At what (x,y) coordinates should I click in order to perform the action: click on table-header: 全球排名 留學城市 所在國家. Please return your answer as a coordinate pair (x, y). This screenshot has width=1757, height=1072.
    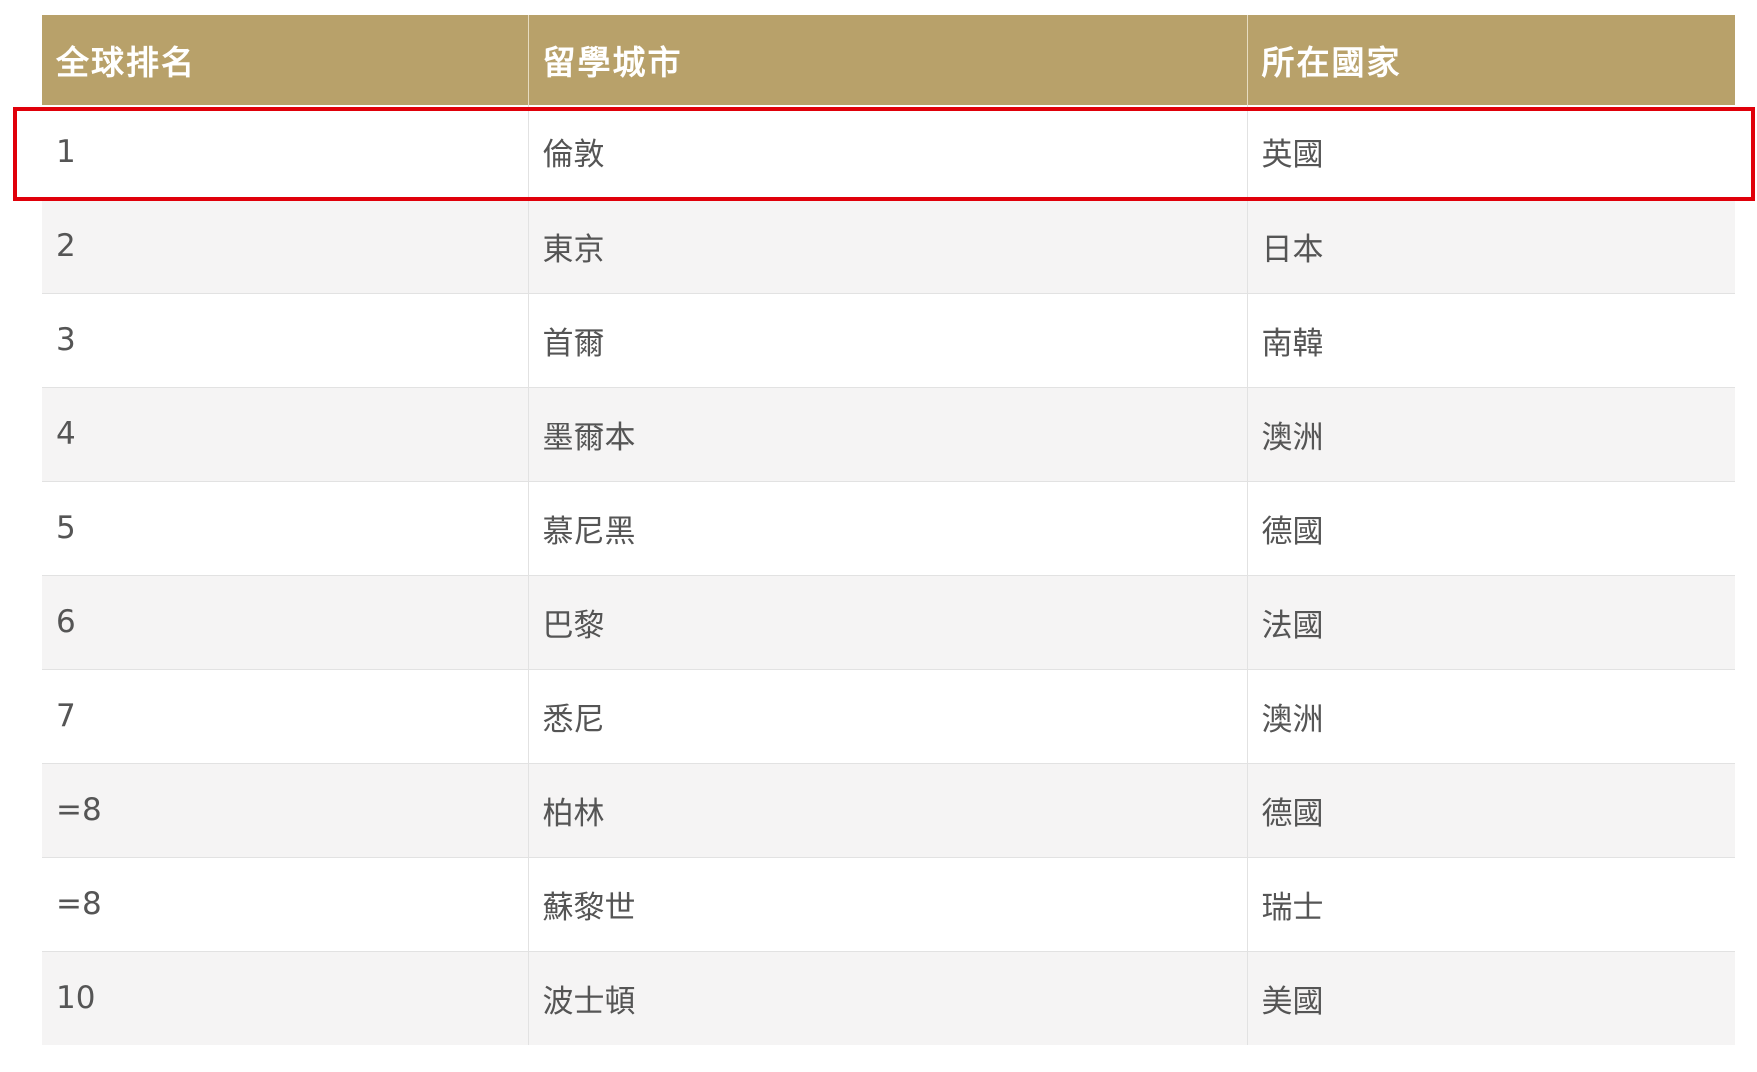
    Looking at the image, I should click on (888, 60).